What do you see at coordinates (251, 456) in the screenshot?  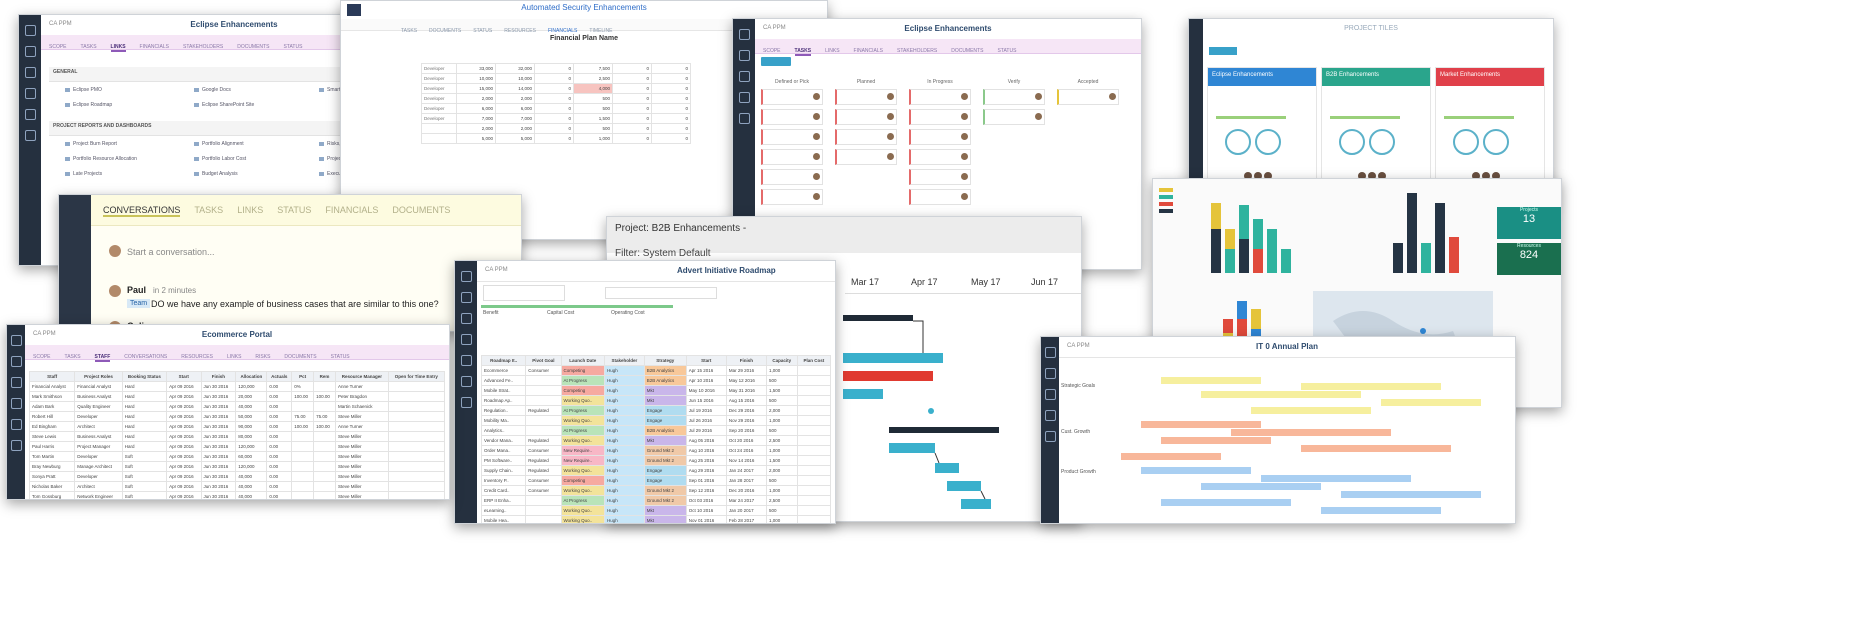 I see `table-cell: 60,000` at bounding box center [251, 456].